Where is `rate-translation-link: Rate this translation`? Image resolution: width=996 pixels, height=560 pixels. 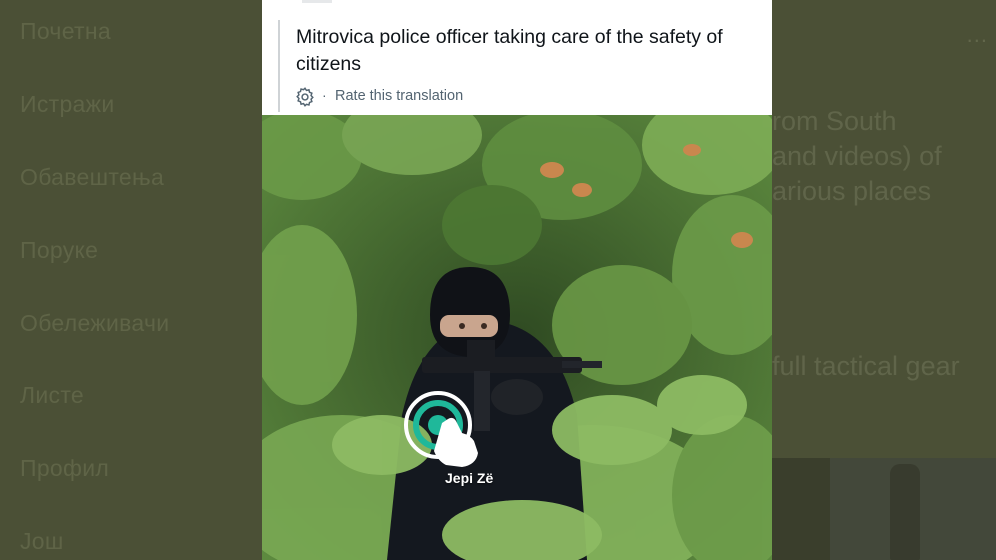 rate-translation-link: Rate this translation is located at coordinates (399, 96).